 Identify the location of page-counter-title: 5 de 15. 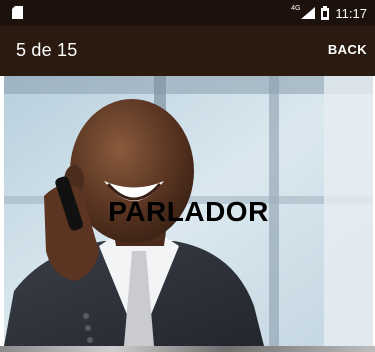
(47, 50).